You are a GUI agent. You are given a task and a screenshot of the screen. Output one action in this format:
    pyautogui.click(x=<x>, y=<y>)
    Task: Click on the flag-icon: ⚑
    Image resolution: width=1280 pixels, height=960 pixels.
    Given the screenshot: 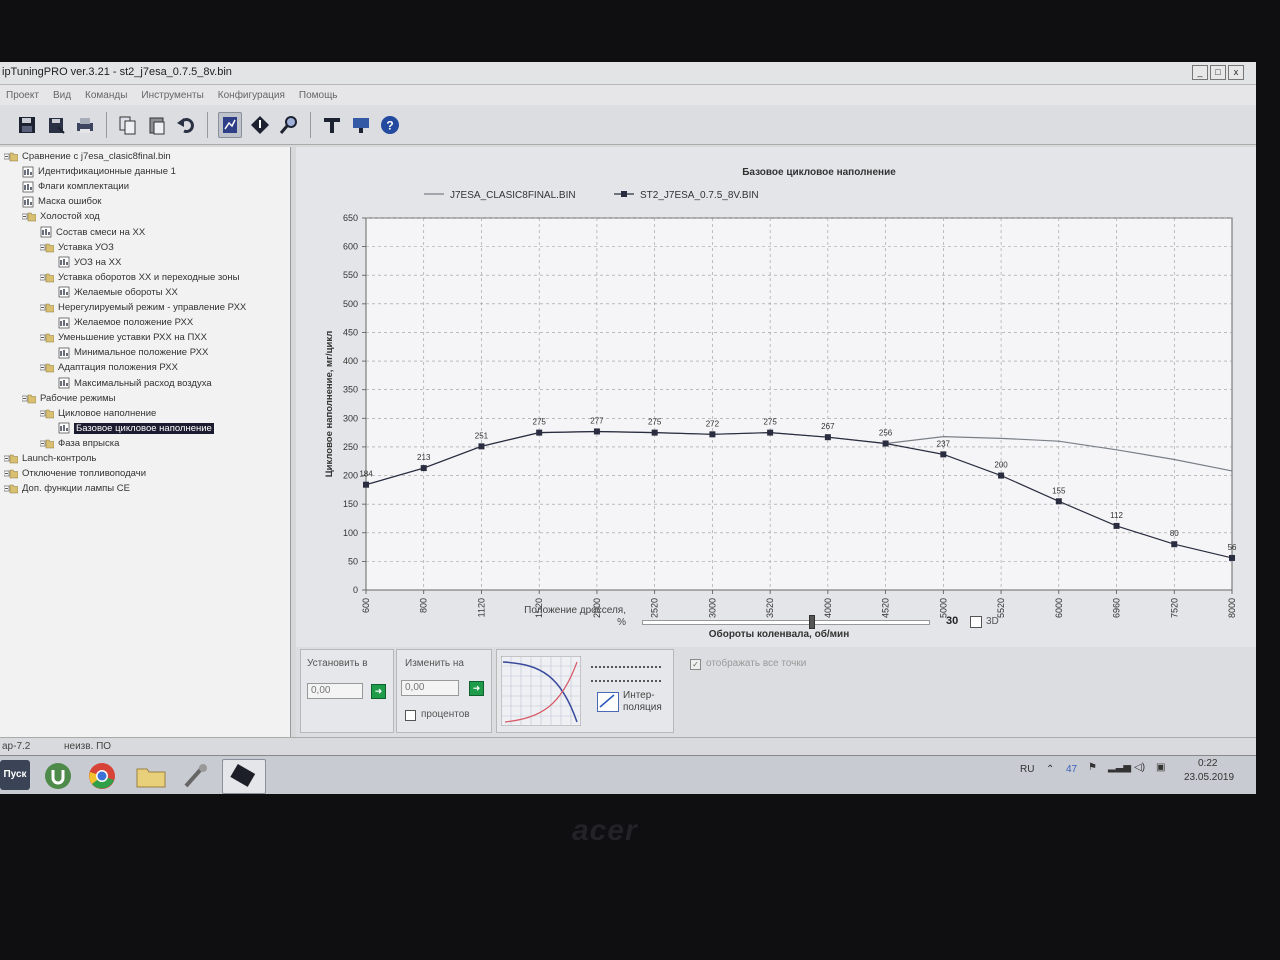 What is the action you would take?
    pyautogui.click(x=1092, y=767)
    